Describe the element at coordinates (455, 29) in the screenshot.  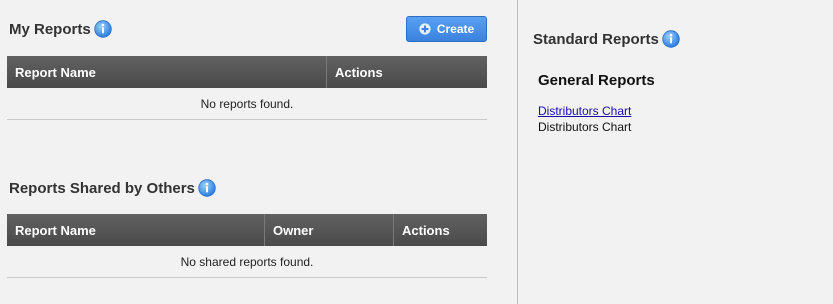
I see `create-button-label: Create` at that location.